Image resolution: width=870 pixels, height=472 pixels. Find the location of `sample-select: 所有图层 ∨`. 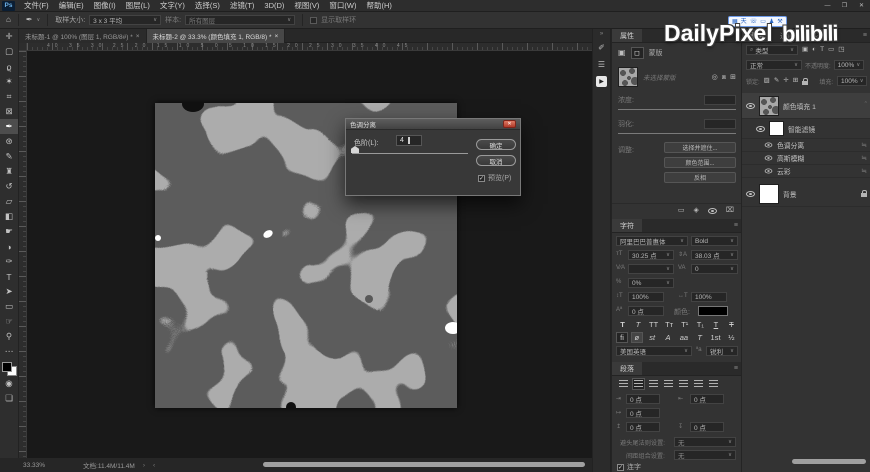

sample-select: 所有图层 ∨ is located at coordinates (240, 20).